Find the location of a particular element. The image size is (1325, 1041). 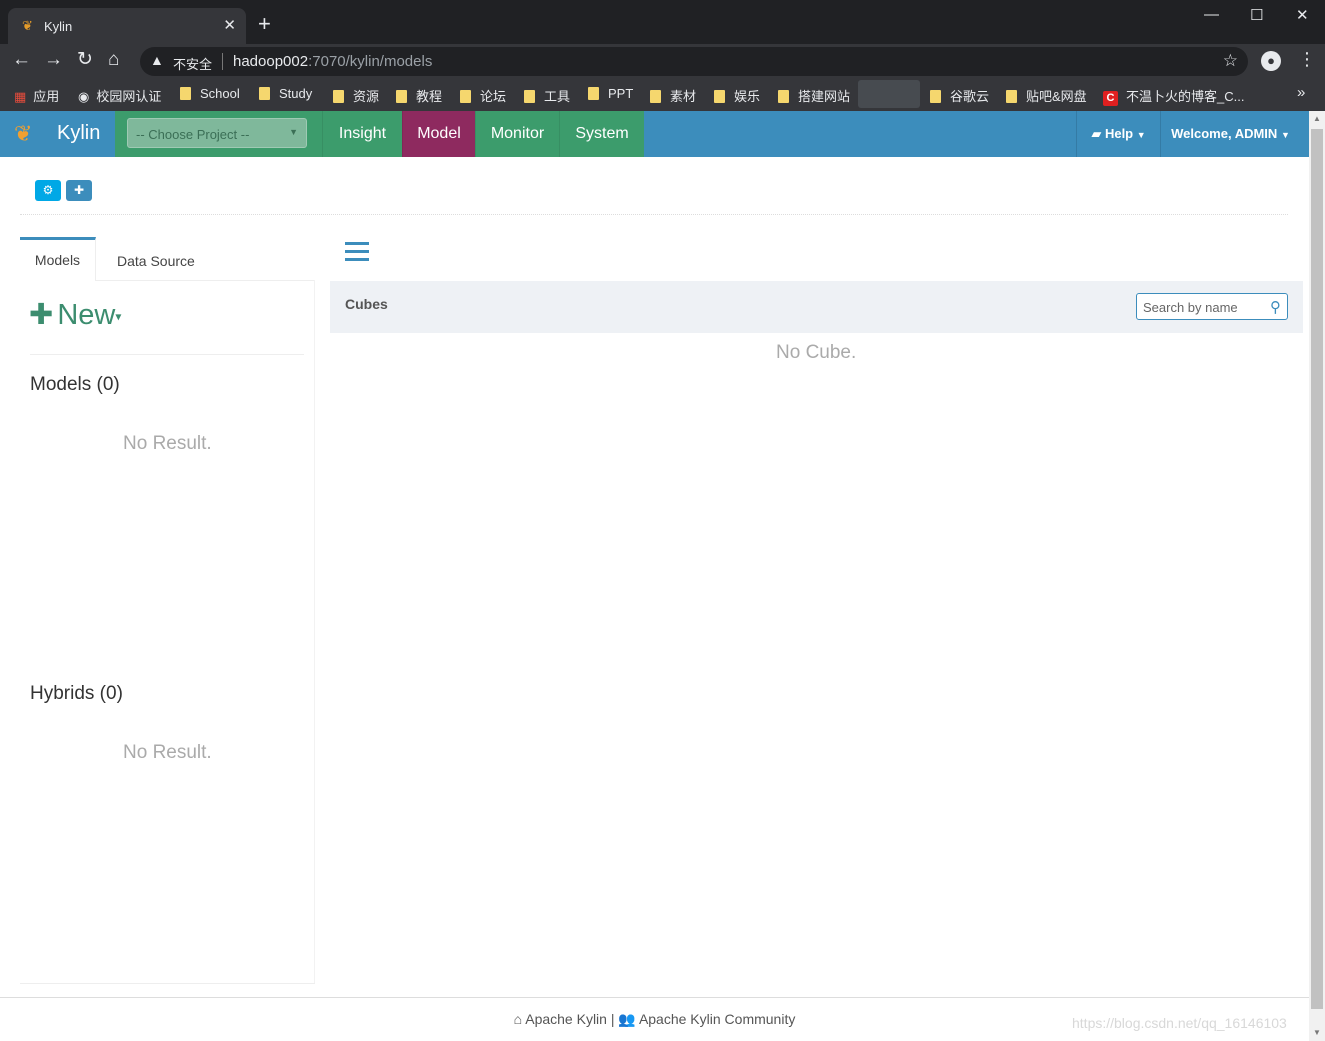

cubes-header: Cubes Search by name ⚲ is located at coordinates (816, 307).